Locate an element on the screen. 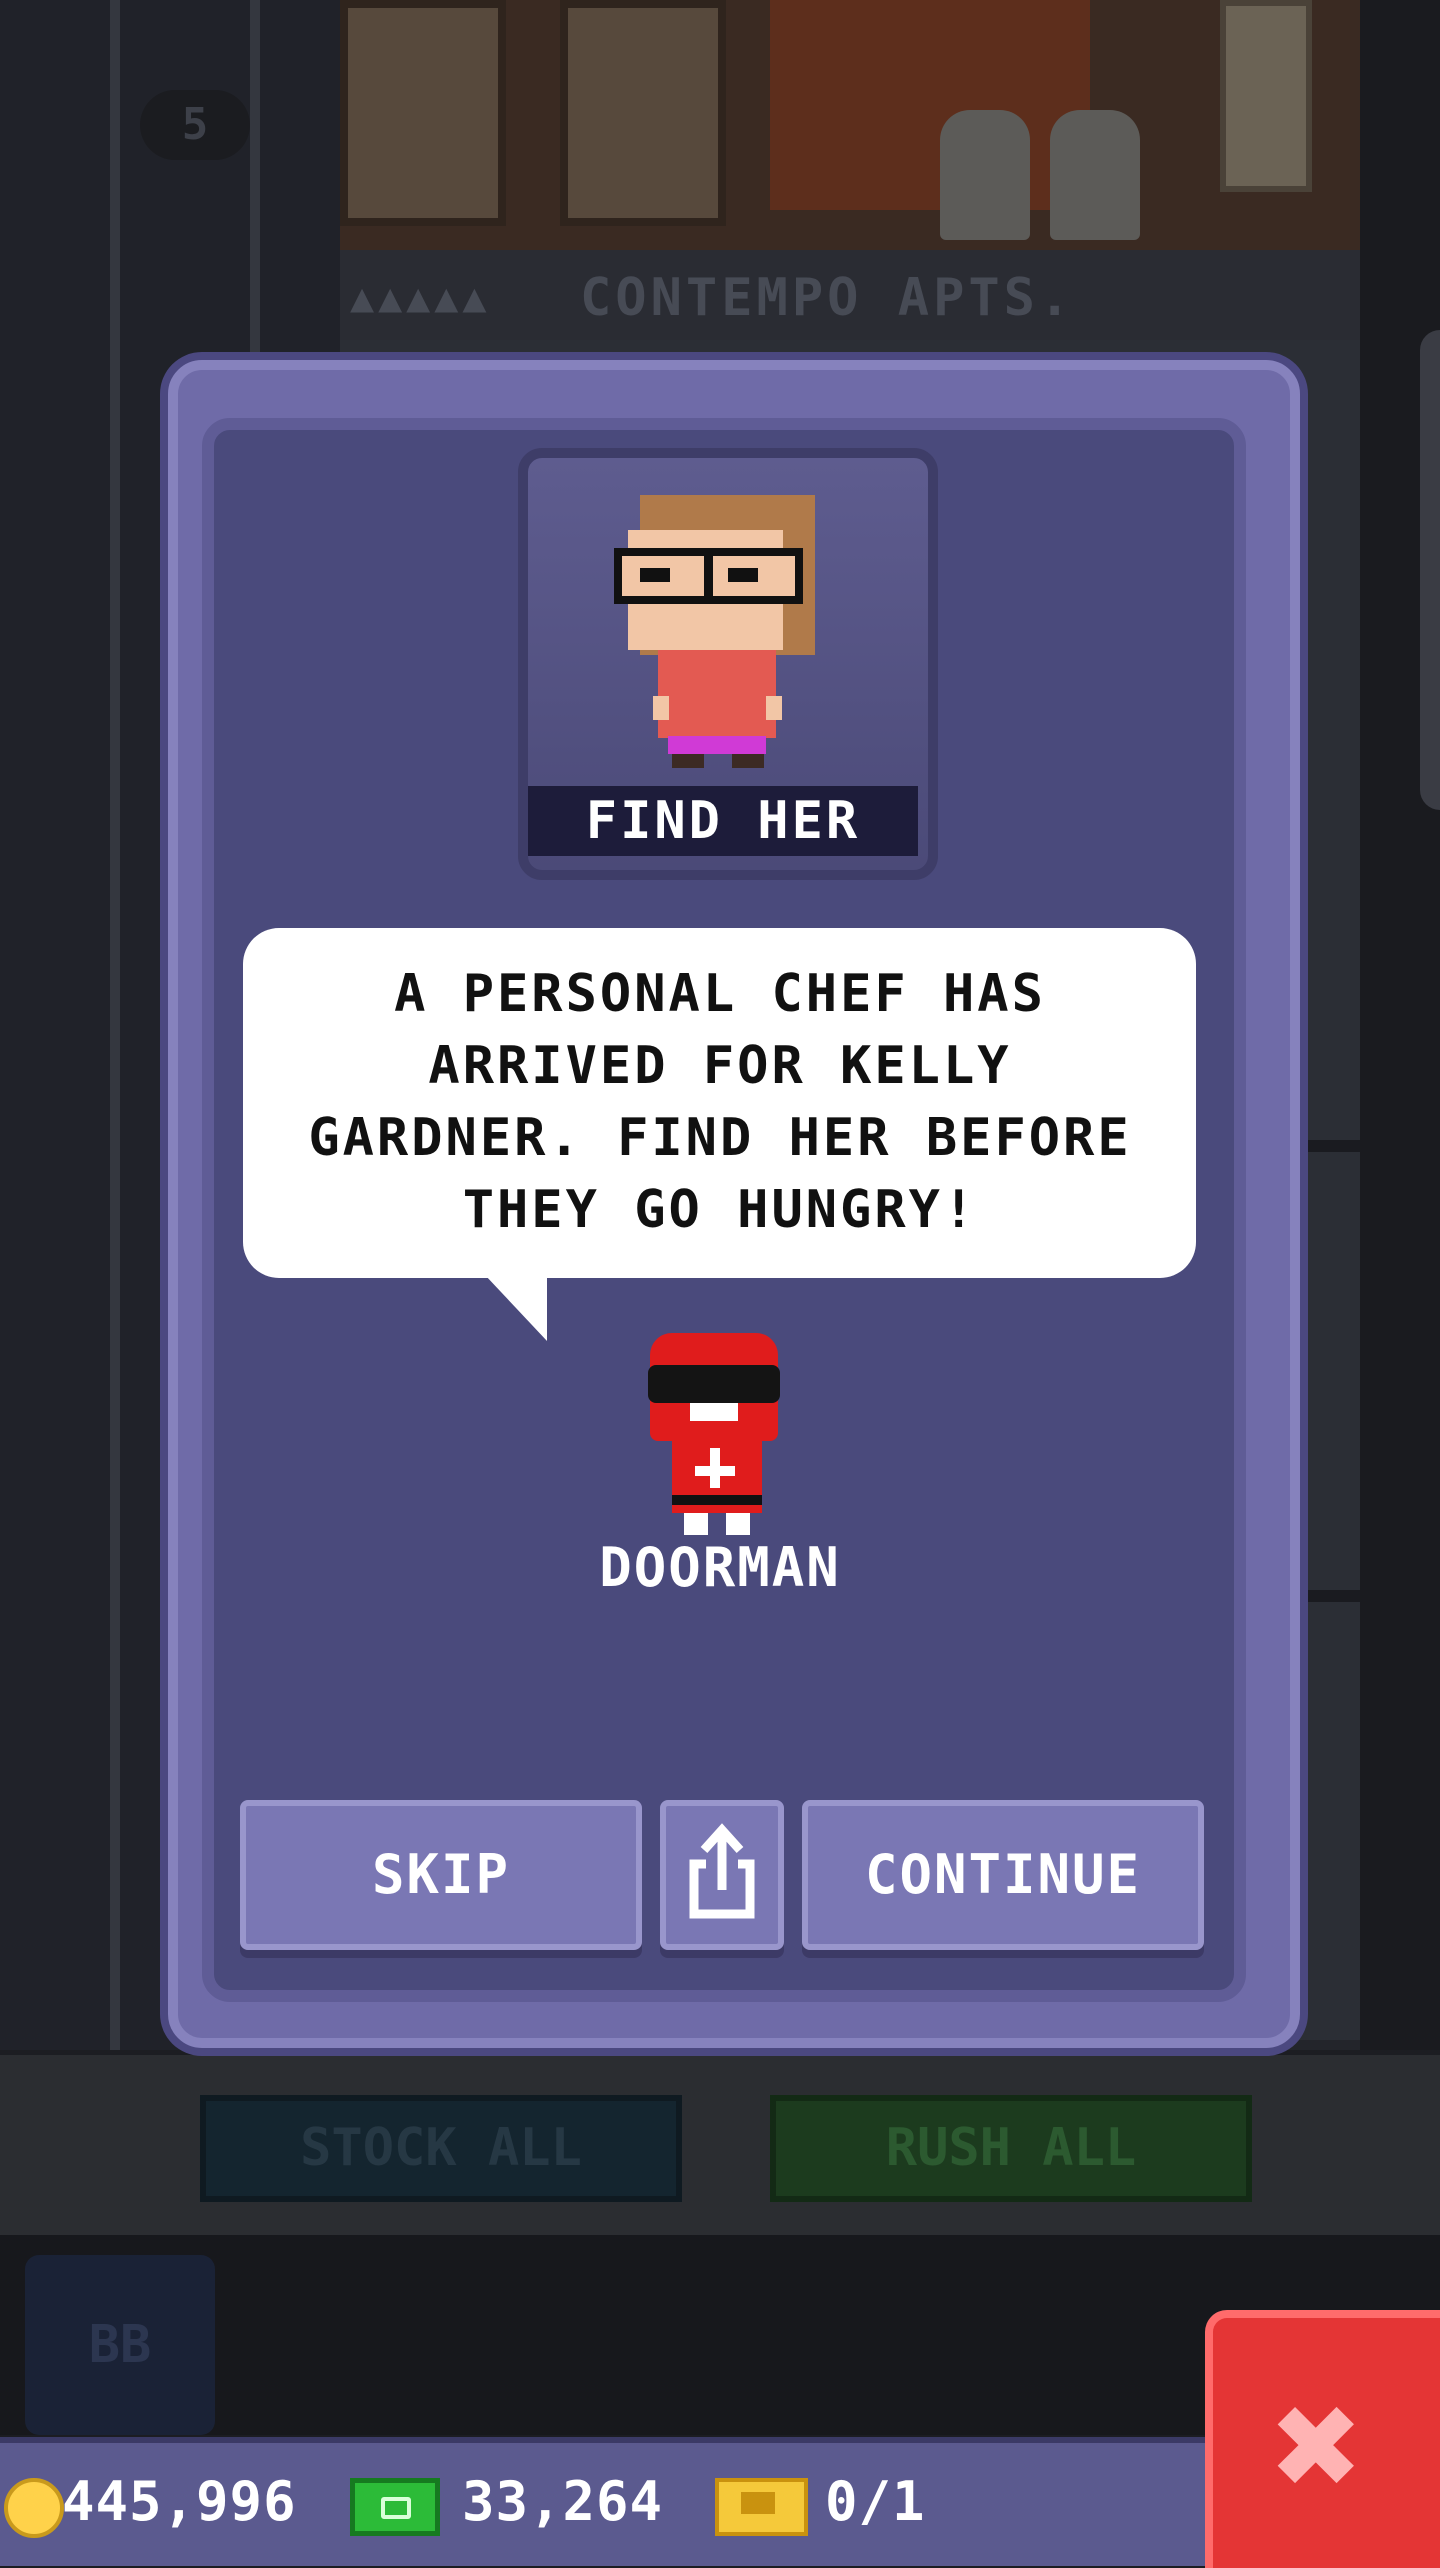  ticket-icon is located at coordinates (761, 2507).